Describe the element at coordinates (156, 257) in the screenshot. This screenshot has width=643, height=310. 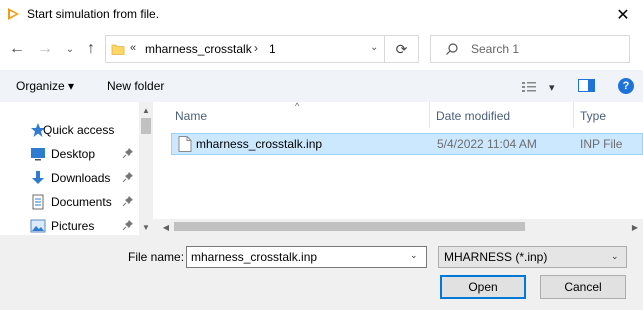
I see `file-name-label: File name:` at that location.